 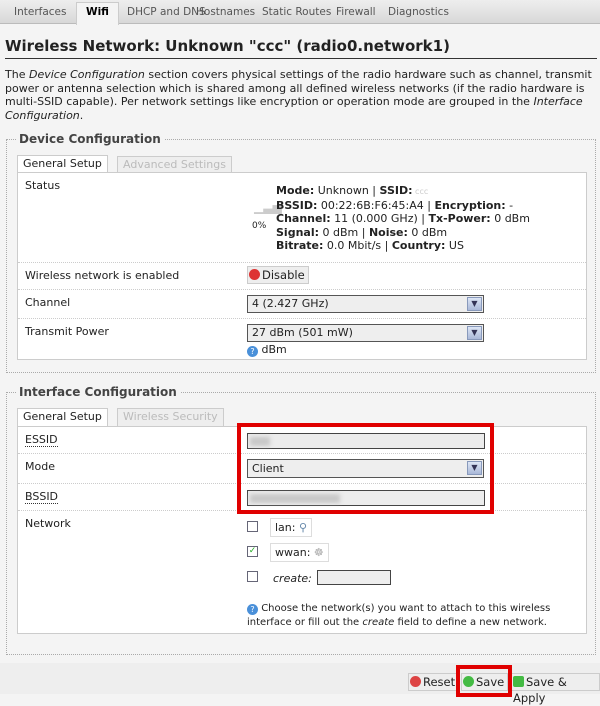 What do you see at coordinates (259, 226) in the screenshot?
I see `signal-percent: 0%` at bounding box center [259, 226].